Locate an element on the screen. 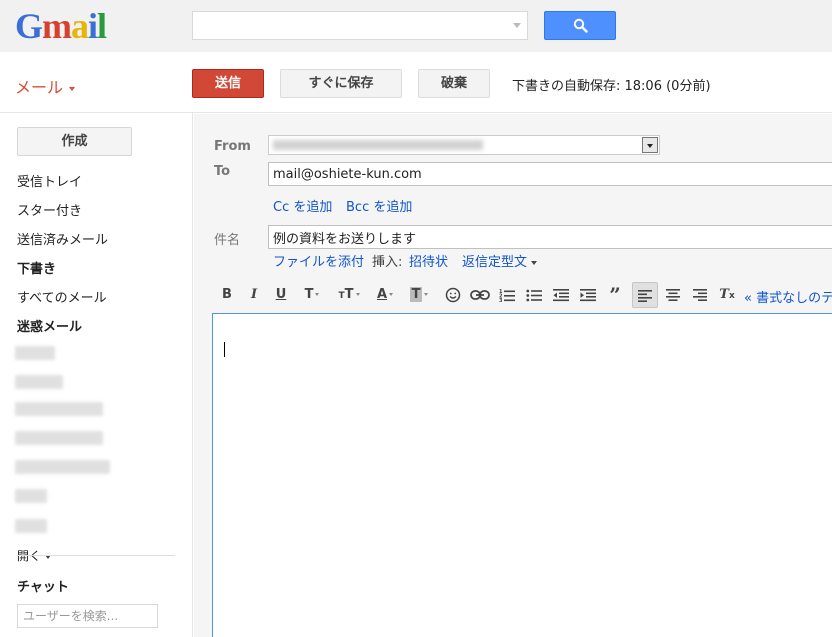 This screenshot has height=637, width=832. more-label: 開く is located at coordinates (29, 556).